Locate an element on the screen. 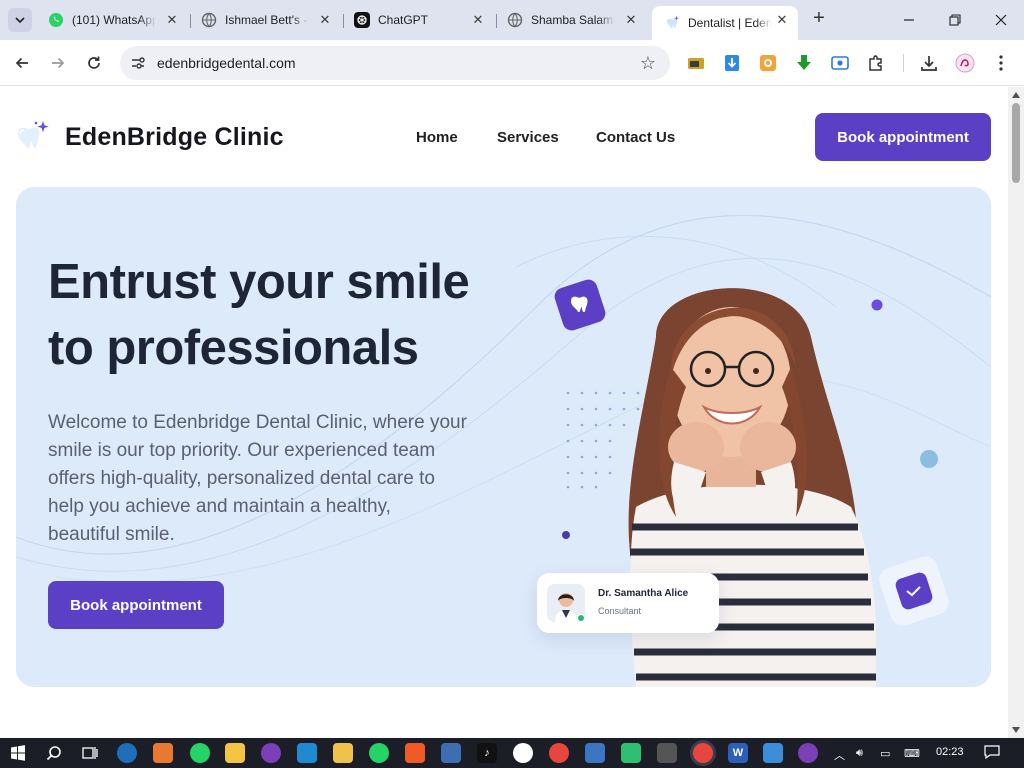 The height and width of the screenshot is (768, 1024). app-orange-icon is located at coordinates (163, 753).